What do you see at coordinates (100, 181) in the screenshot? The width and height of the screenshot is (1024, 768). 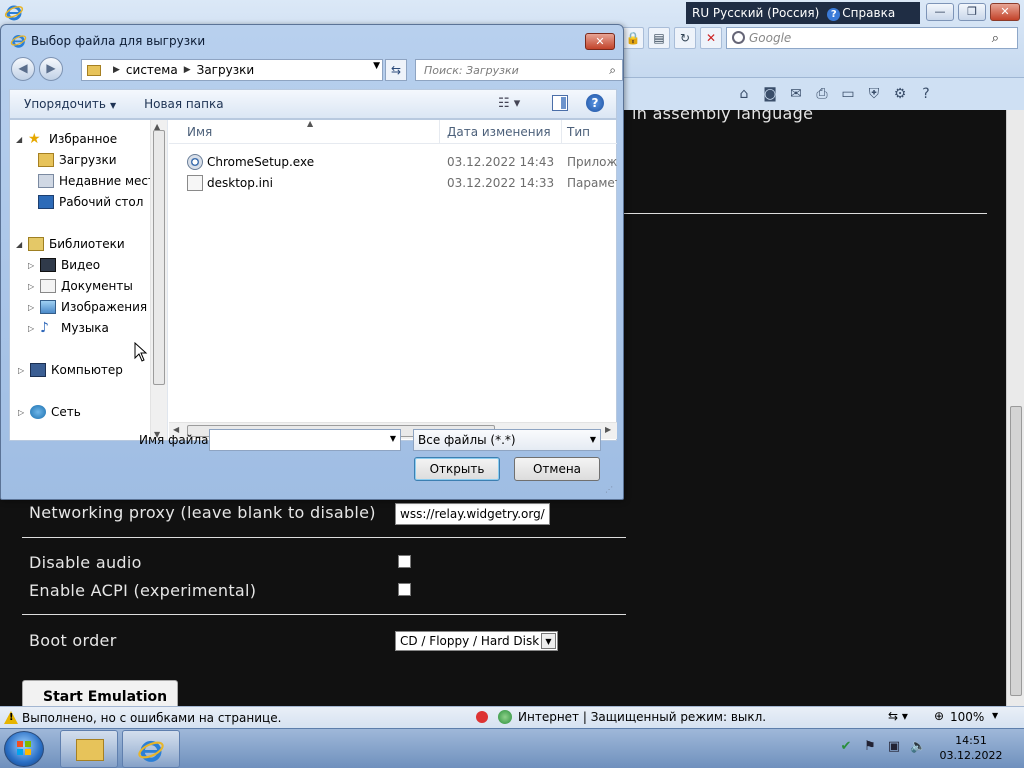 I see `nav-item-recent: Недавние места` at bounding box center [100, 181].